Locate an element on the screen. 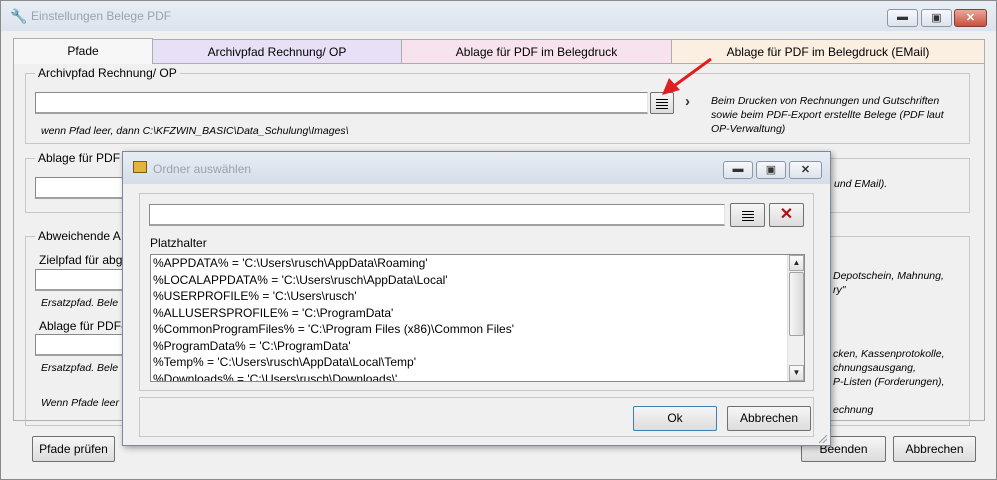 This screenshot has width=997, height=480. cancel-label: Abbrechen is located at coordinates (934, 449).